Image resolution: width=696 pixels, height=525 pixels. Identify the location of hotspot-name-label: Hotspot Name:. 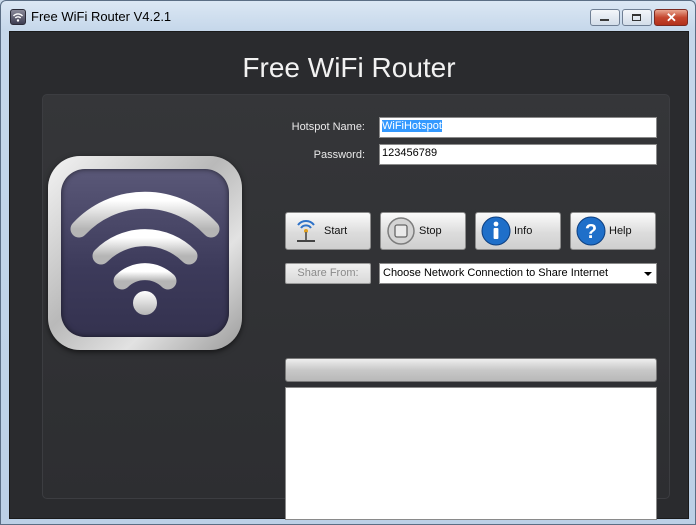
(328, 127).